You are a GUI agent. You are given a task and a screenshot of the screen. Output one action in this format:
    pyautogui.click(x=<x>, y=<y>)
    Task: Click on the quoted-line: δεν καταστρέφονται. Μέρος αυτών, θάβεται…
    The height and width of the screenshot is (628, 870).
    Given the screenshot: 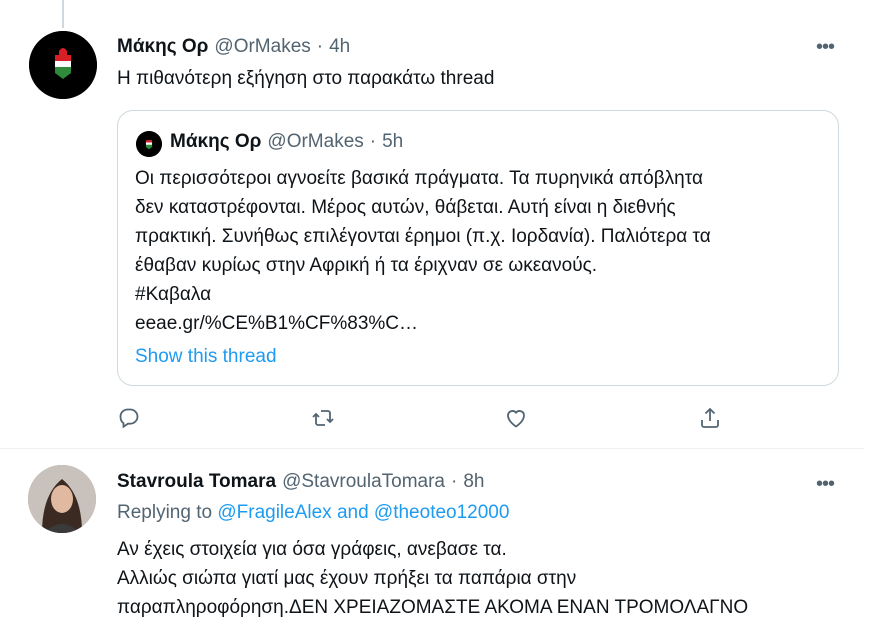 What is the action you would take?
    pyautogui.click(x=405, y=207)
    